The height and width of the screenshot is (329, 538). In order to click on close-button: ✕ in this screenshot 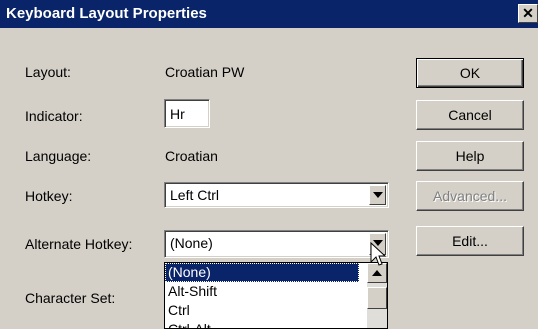, I will do `click(528, 13)`.